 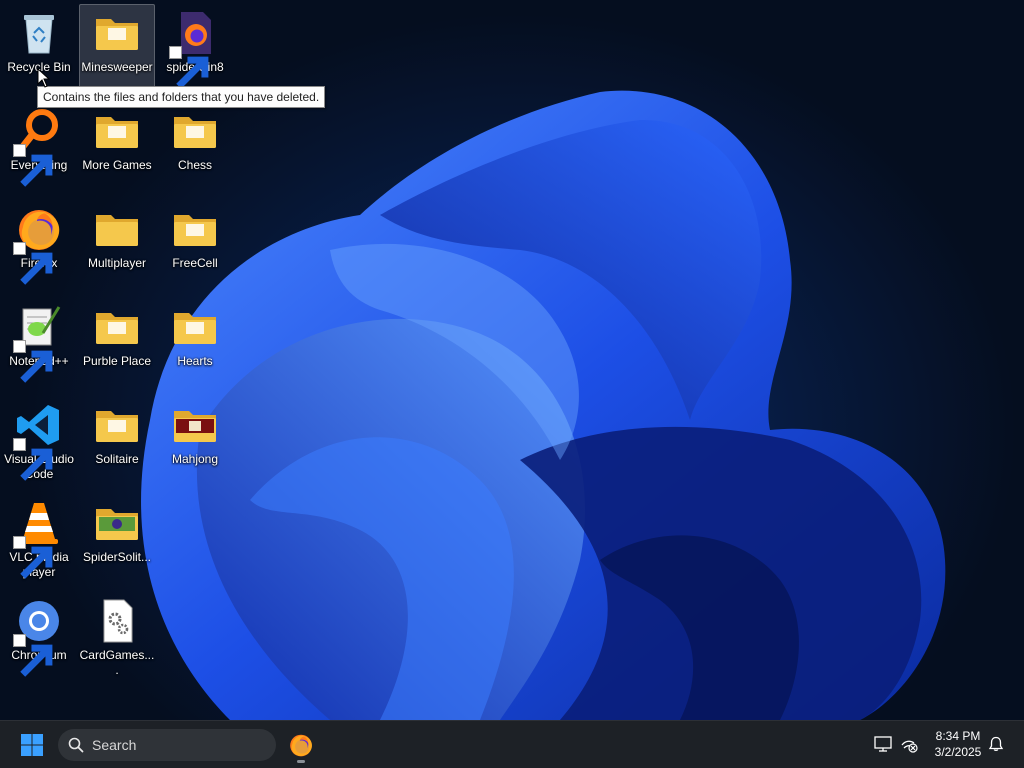 I want to click on taskbar-search-box: Search, so click(x=167, y=745).